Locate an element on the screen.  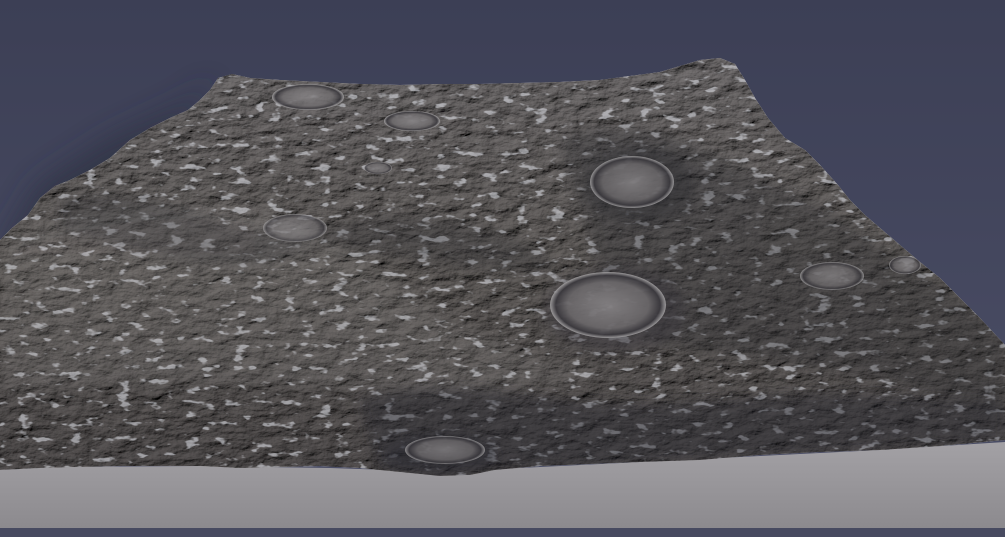
crater-right is located at coordinates (832, 276).